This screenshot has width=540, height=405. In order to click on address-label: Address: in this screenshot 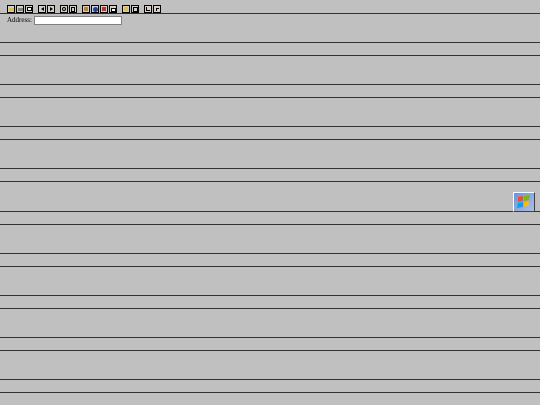, I will do `click(19, 20)`.